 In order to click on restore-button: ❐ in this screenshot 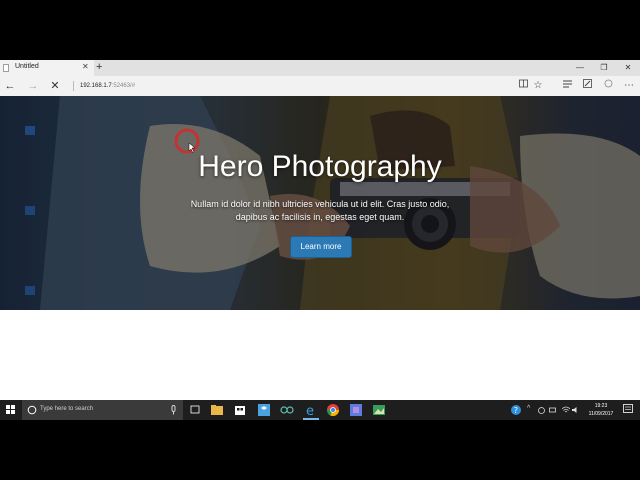, I will do `click(604, 68)`.